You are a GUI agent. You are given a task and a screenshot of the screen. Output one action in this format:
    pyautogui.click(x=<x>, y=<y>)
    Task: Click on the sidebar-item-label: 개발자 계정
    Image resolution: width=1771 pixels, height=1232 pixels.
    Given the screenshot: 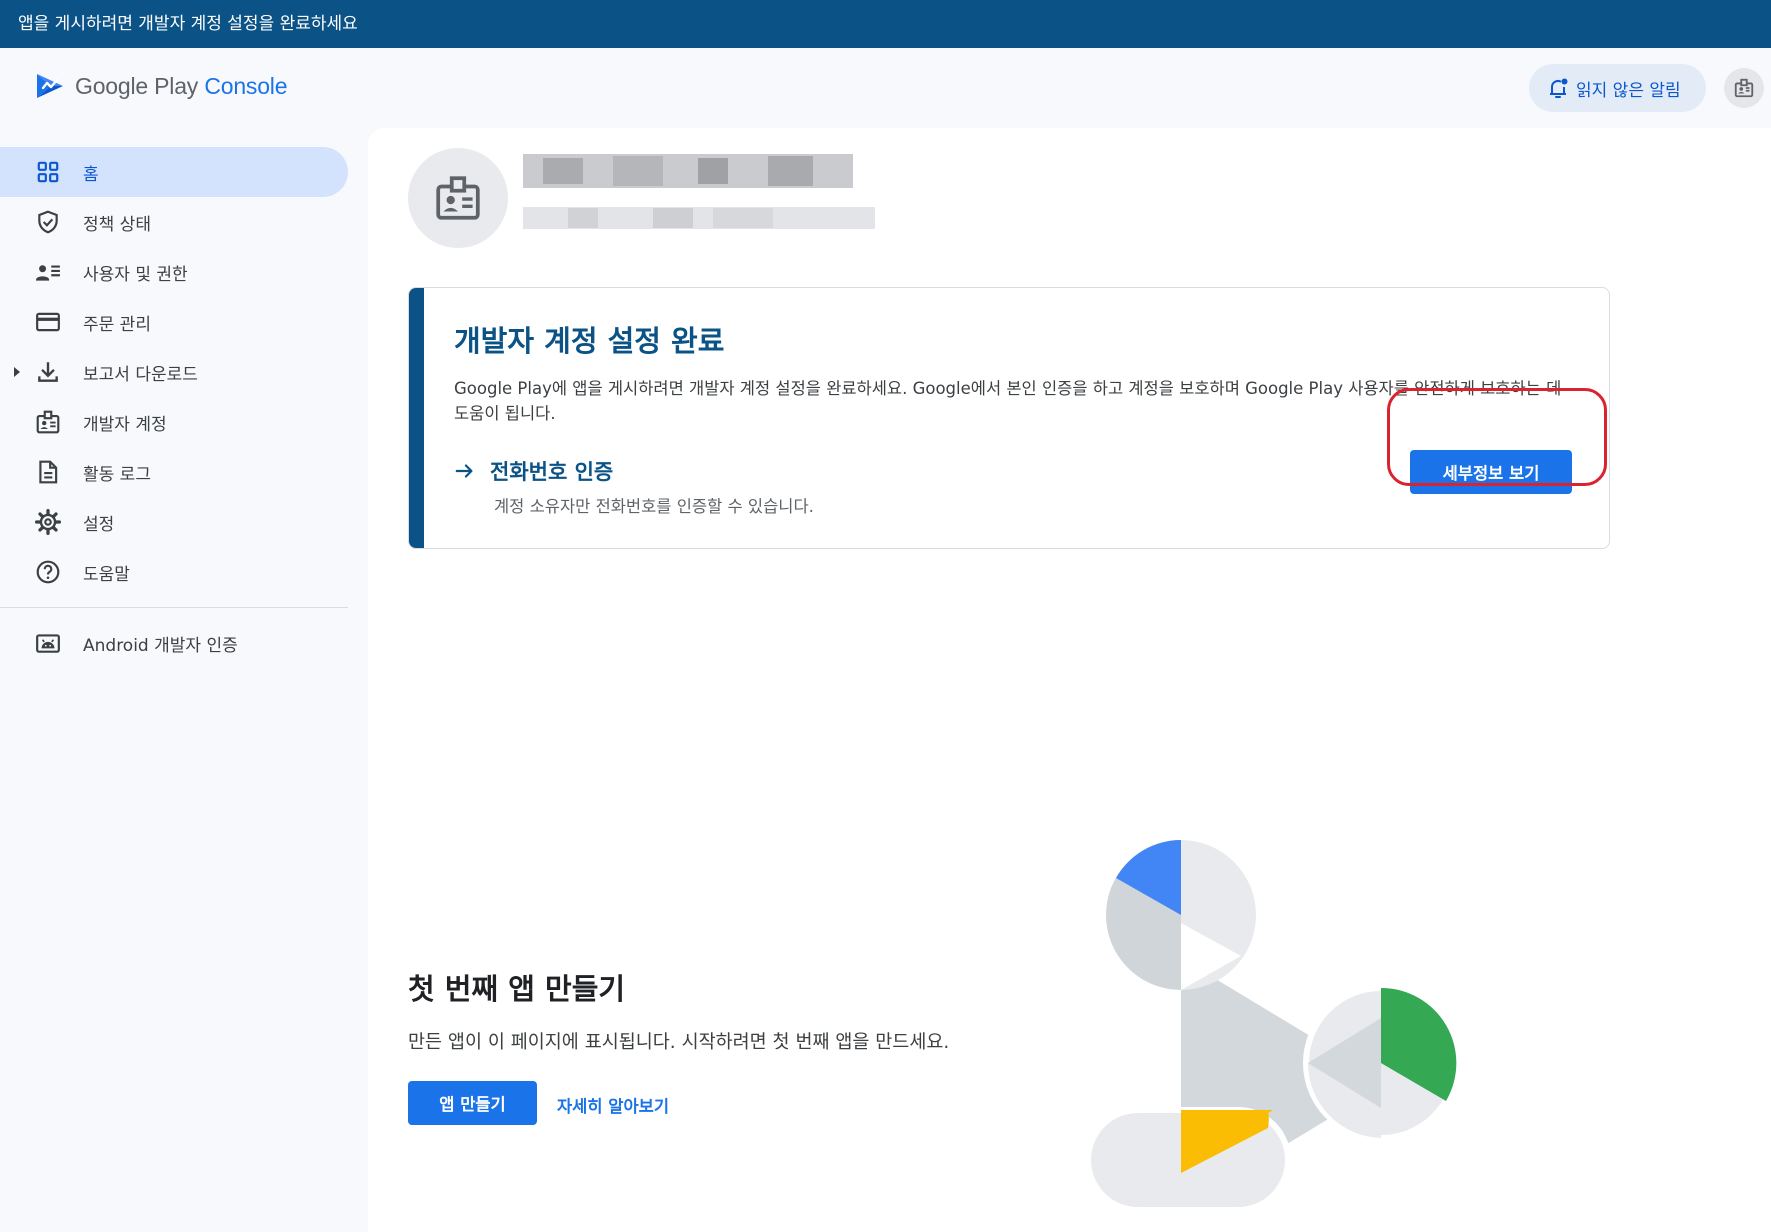 What is the action you would take?
    pyautogui.click(x=125, y=424)
    